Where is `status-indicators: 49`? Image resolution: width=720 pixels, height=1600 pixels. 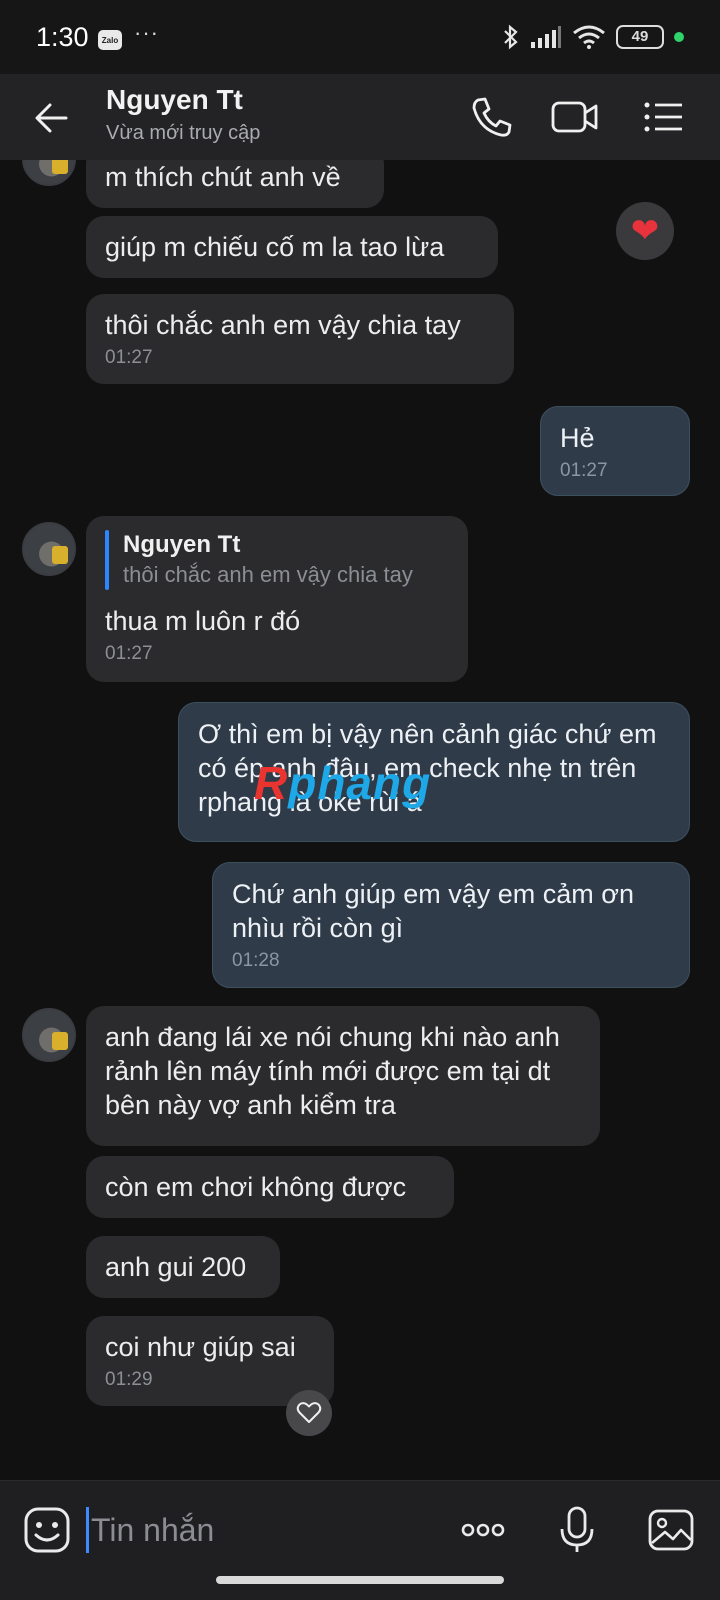 status-indicators: 49 is located at coordinates (593, 37).